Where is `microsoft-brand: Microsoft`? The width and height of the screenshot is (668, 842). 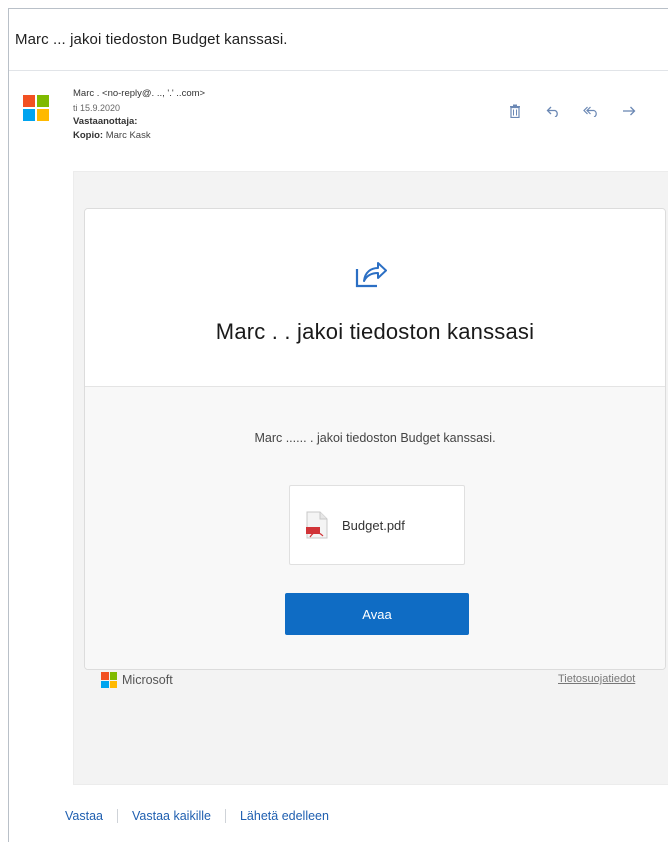 microsoft-brand: Microsoft is located at coordinates (137, 680).